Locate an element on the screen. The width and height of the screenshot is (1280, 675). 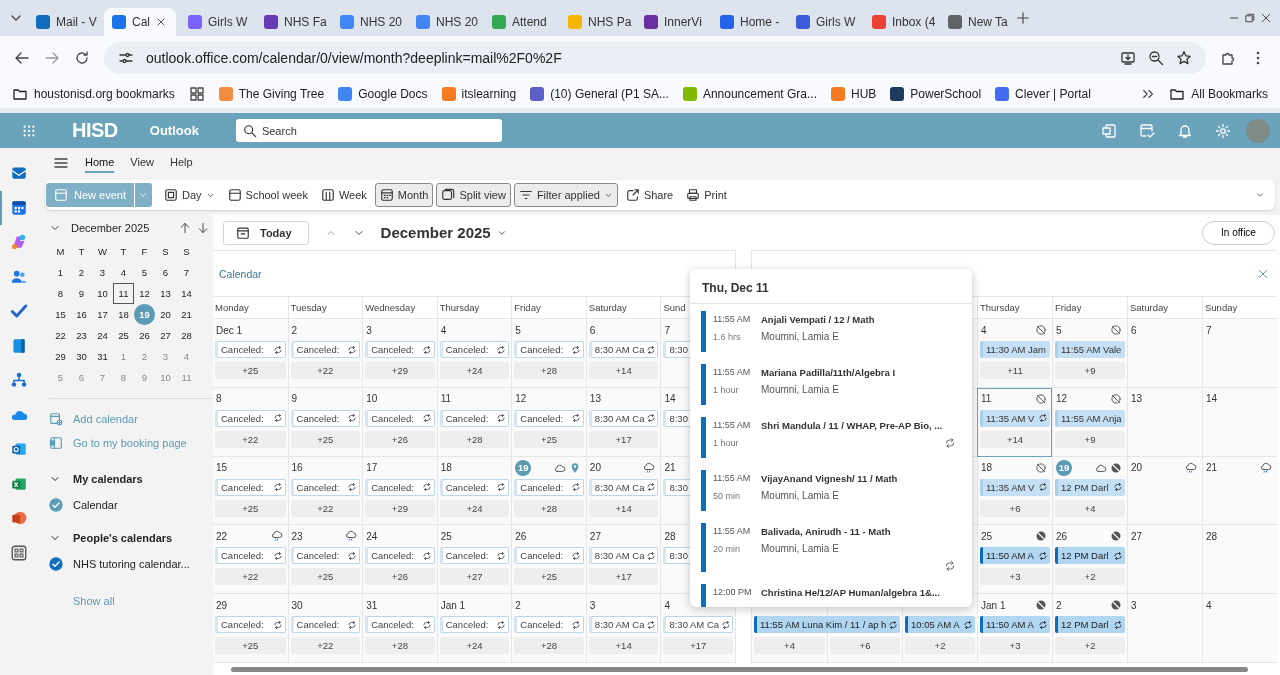
bell-icon is located at coordinates (1185, 130).